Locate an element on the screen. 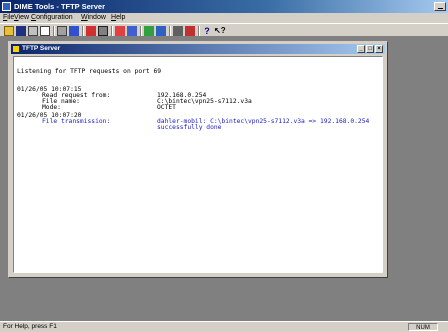 This screenshot has height=332, width=448. app-icon is located at coordinates (6, 6).